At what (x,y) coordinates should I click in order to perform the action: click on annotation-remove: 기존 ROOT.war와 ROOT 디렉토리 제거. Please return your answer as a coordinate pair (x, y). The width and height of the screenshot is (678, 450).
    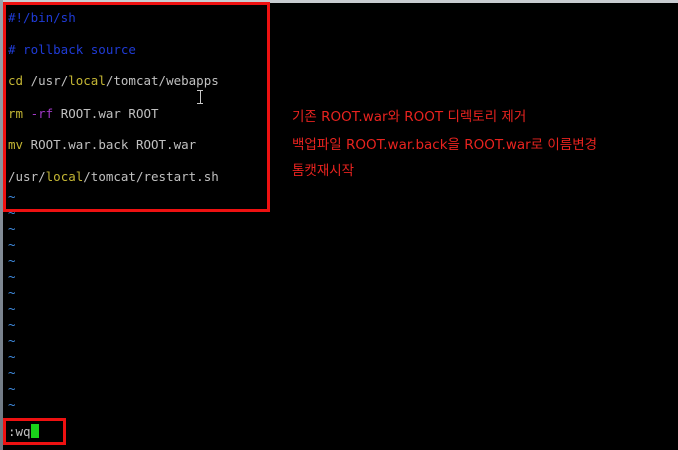
    Looking at the image, I should click on (409, 117).